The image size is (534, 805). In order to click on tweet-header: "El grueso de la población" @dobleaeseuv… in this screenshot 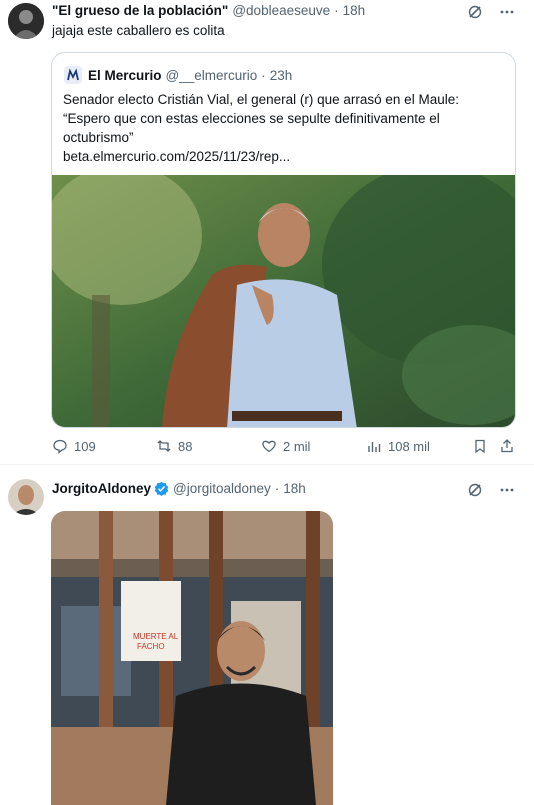, I will do `click(208, 10)`.